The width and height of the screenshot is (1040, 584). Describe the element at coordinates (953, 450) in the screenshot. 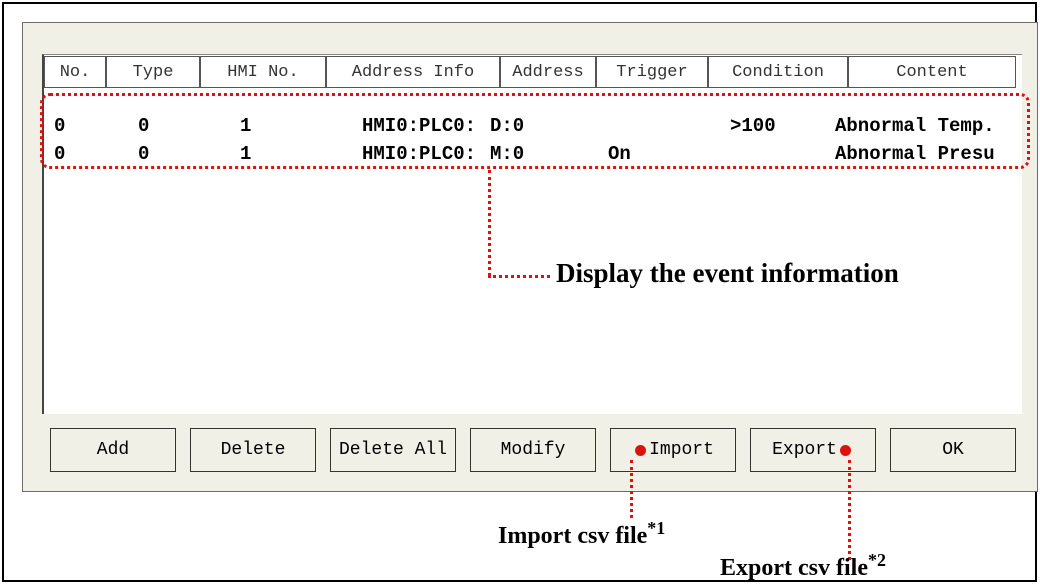

I see `ok-button: OK` at that location.